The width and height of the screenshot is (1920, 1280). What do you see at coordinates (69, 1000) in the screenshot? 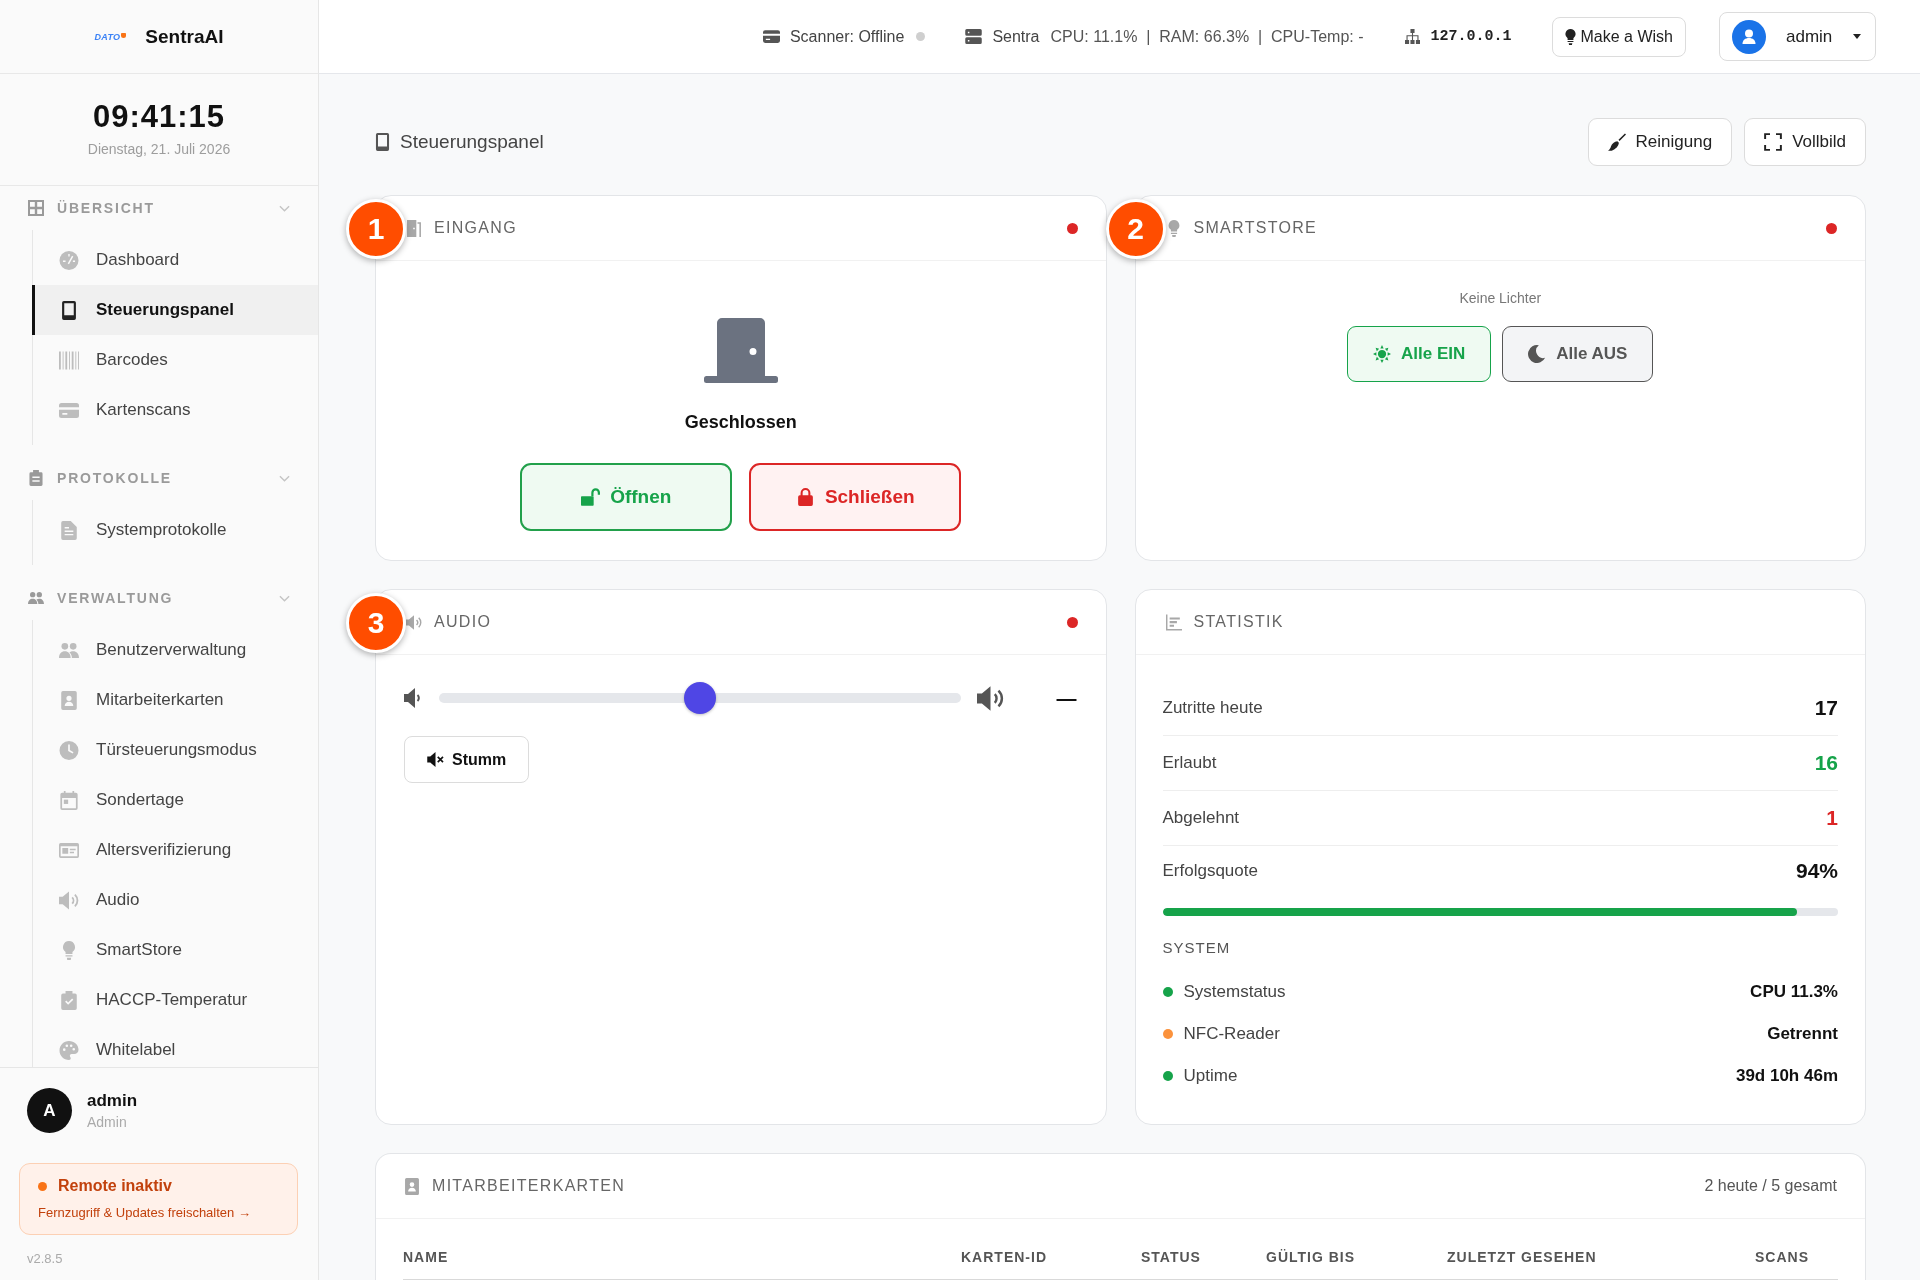
I see `clipboard-check-icon` at bounding box center [69, 1000].